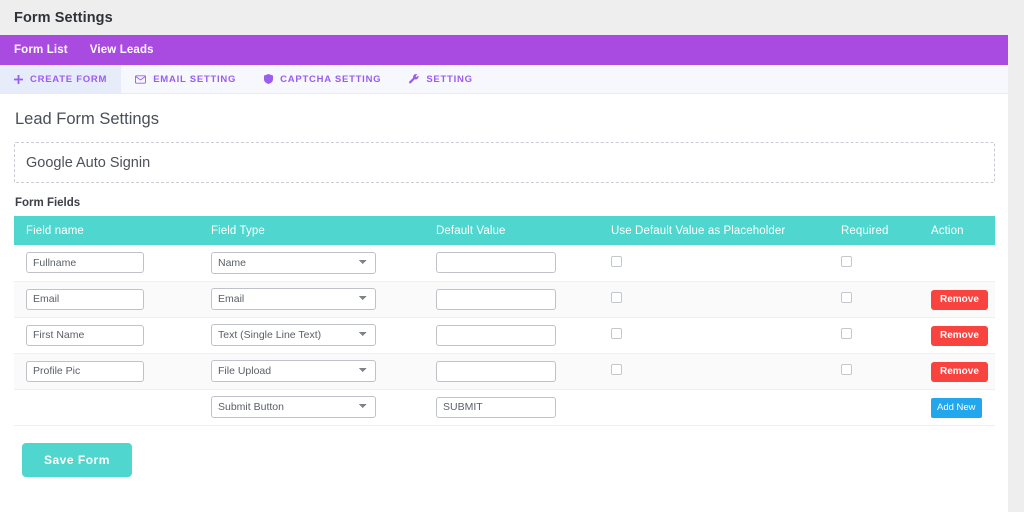 Image resolution: width=1024 pixels, height=512 pixels. Describe the element at coordinates (141, 79) in the screenshot. I see `envelope-icon` at that location.